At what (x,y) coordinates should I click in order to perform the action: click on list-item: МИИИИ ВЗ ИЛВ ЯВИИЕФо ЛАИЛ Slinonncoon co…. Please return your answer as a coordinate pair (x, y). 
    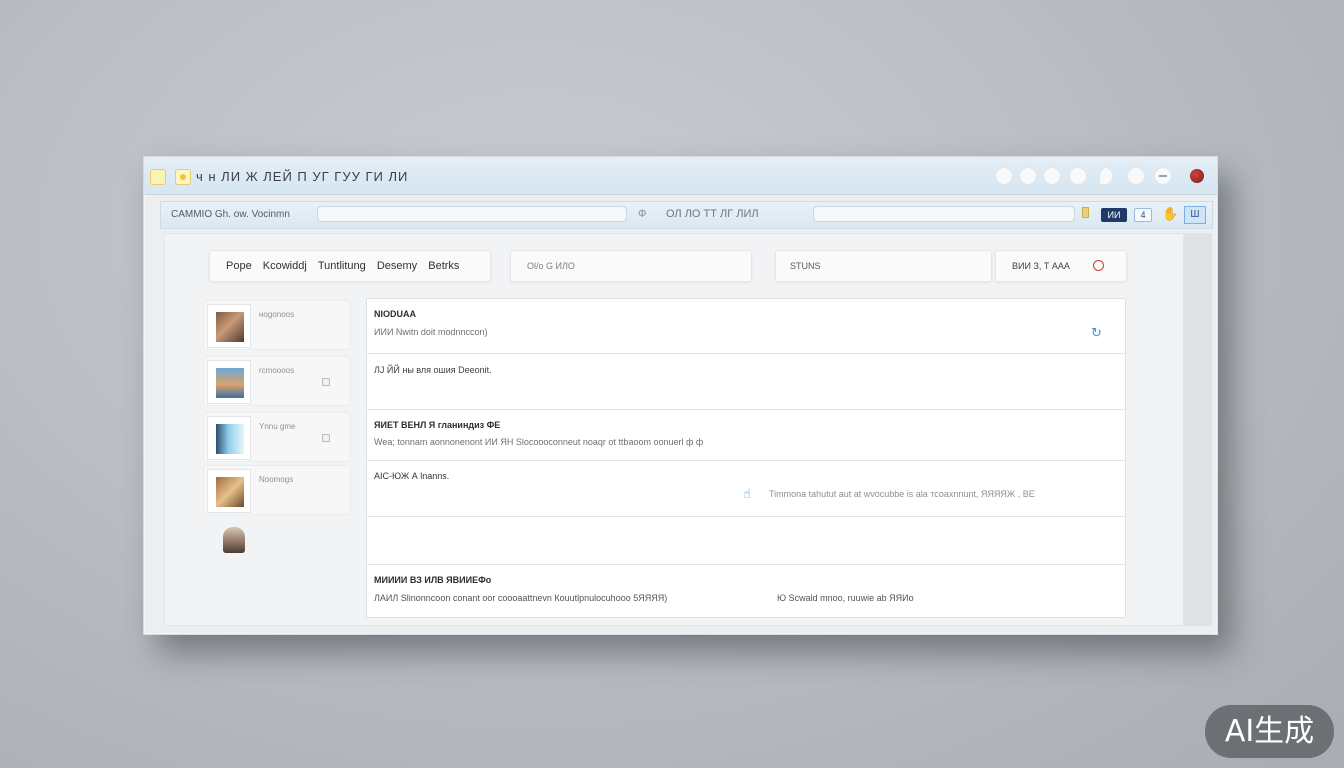
    Looking at the image, I should click on (746, 591).